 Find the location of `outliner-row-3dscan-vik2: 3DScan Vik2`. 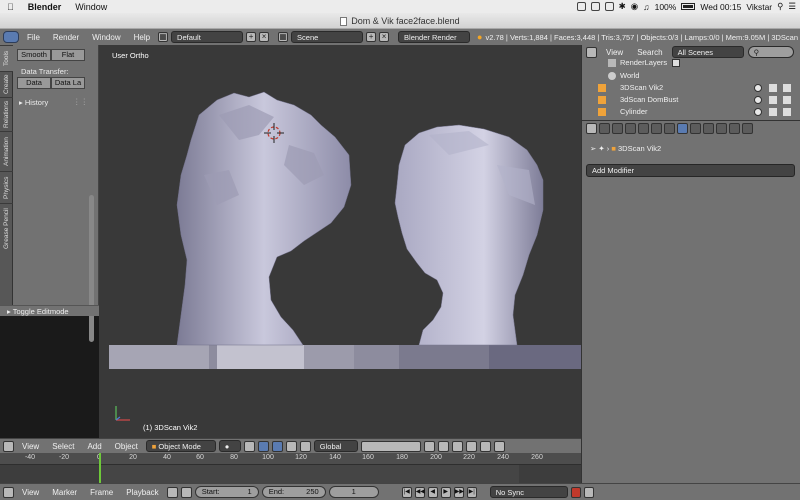

outliner-row-3dscan-vik2: 3DScan Vik2 is located at coordinates (691, 88).